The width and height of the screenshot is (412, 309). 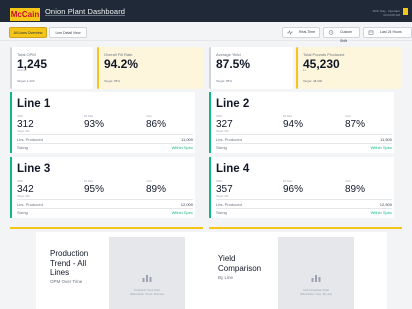 I want to click on mccain-logo: McCain, so click(x=25, y=14).